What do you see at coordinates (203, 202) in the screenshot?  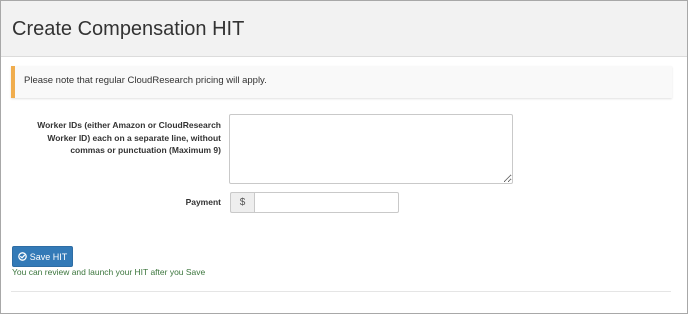 I see `payment-label: Payment` at bounding box center [203, 202].